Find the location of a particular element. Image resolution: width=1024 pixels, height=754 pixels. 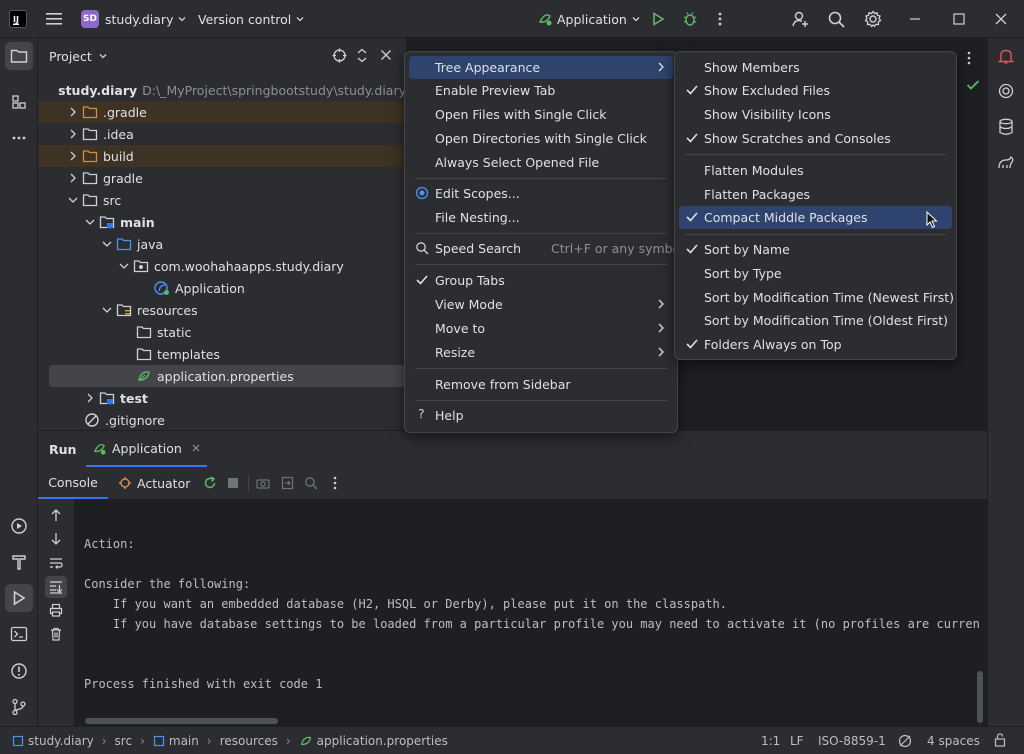

hide-panel-icon is located at coordinates (386, 55).